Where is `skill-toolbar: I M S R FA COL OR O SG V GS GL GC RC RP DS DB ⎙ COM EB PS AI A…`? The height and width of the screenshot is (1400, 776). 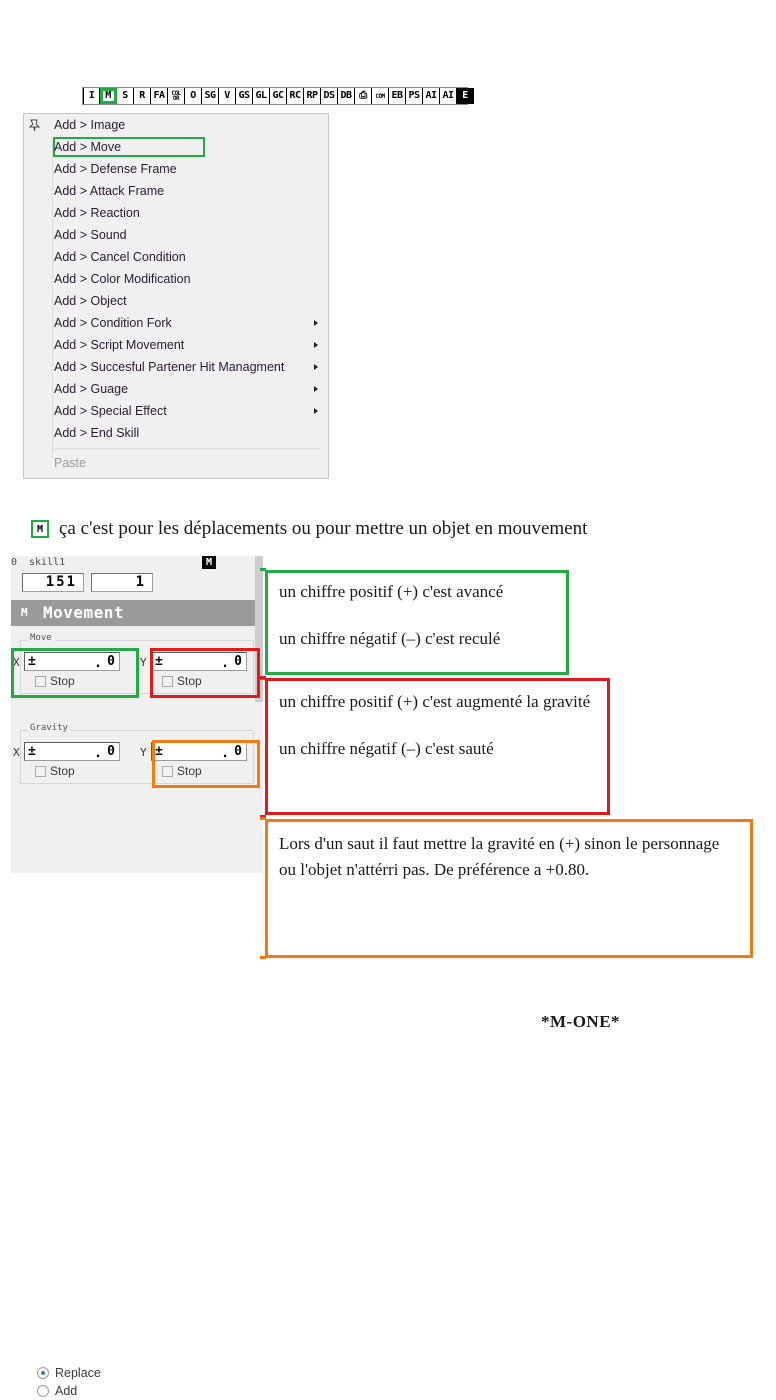
skill-toolbar: I M S R FA COL OR O SG V GS GL GC RC RP DS DB ⎙ COM EB PS AI A… is located at coordinates (278, 96).